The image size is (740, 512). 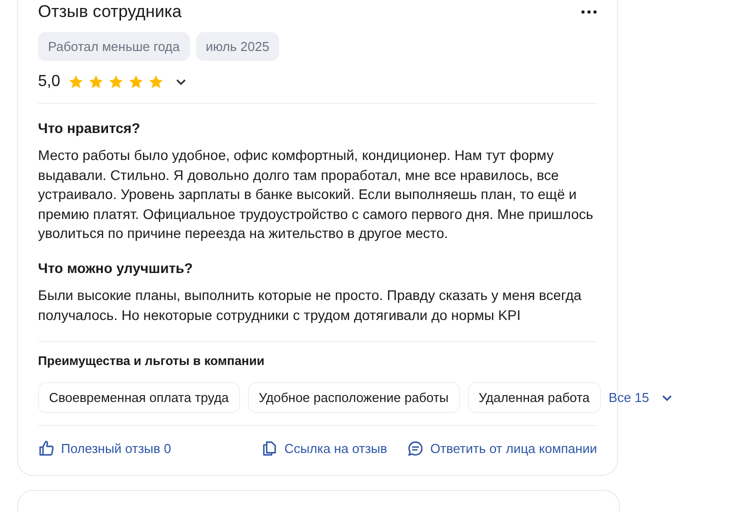 What do you see at coordinates (269, 449) in the screenshot?
I see `copy-icon` at bounding box center [269, 449].